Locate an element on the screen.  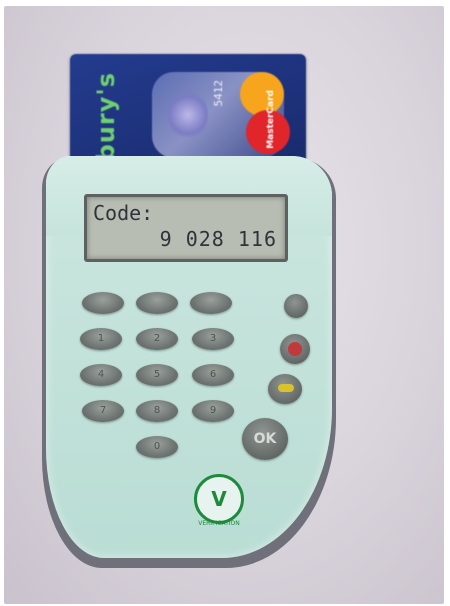
cancel-red-icon is located at coordinates (295, 349).